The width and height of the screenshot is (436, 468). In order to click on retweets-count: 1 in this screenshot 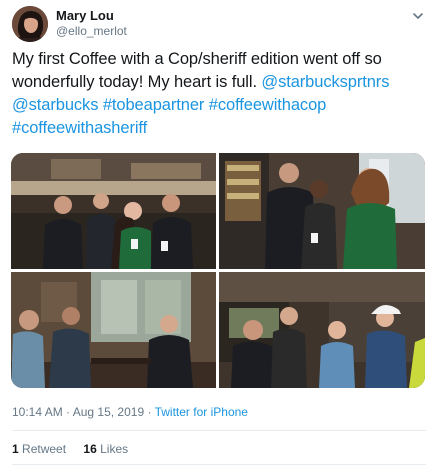, I will do `click(15, 449)`.